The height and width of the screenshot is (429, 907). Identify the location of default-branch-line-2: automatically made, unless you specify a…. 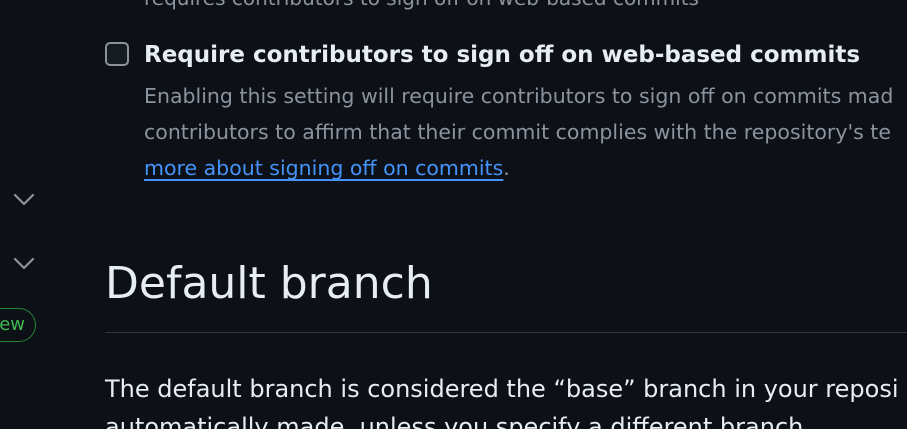
(458, 421).